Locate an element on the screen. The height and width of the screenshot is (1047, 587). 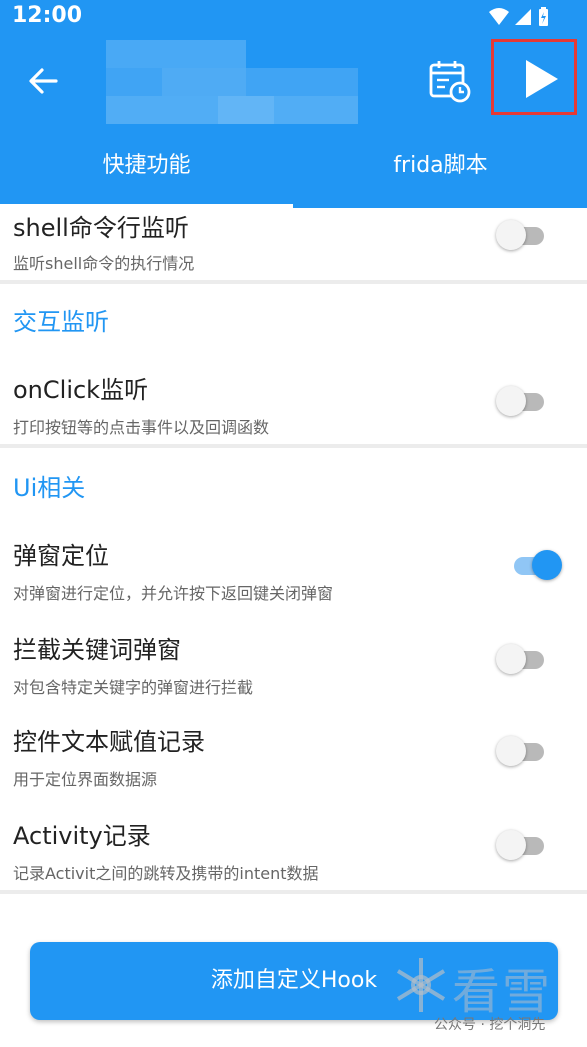
tab-frida-scripts: frida脚本 is located at coordinates (440, 170).